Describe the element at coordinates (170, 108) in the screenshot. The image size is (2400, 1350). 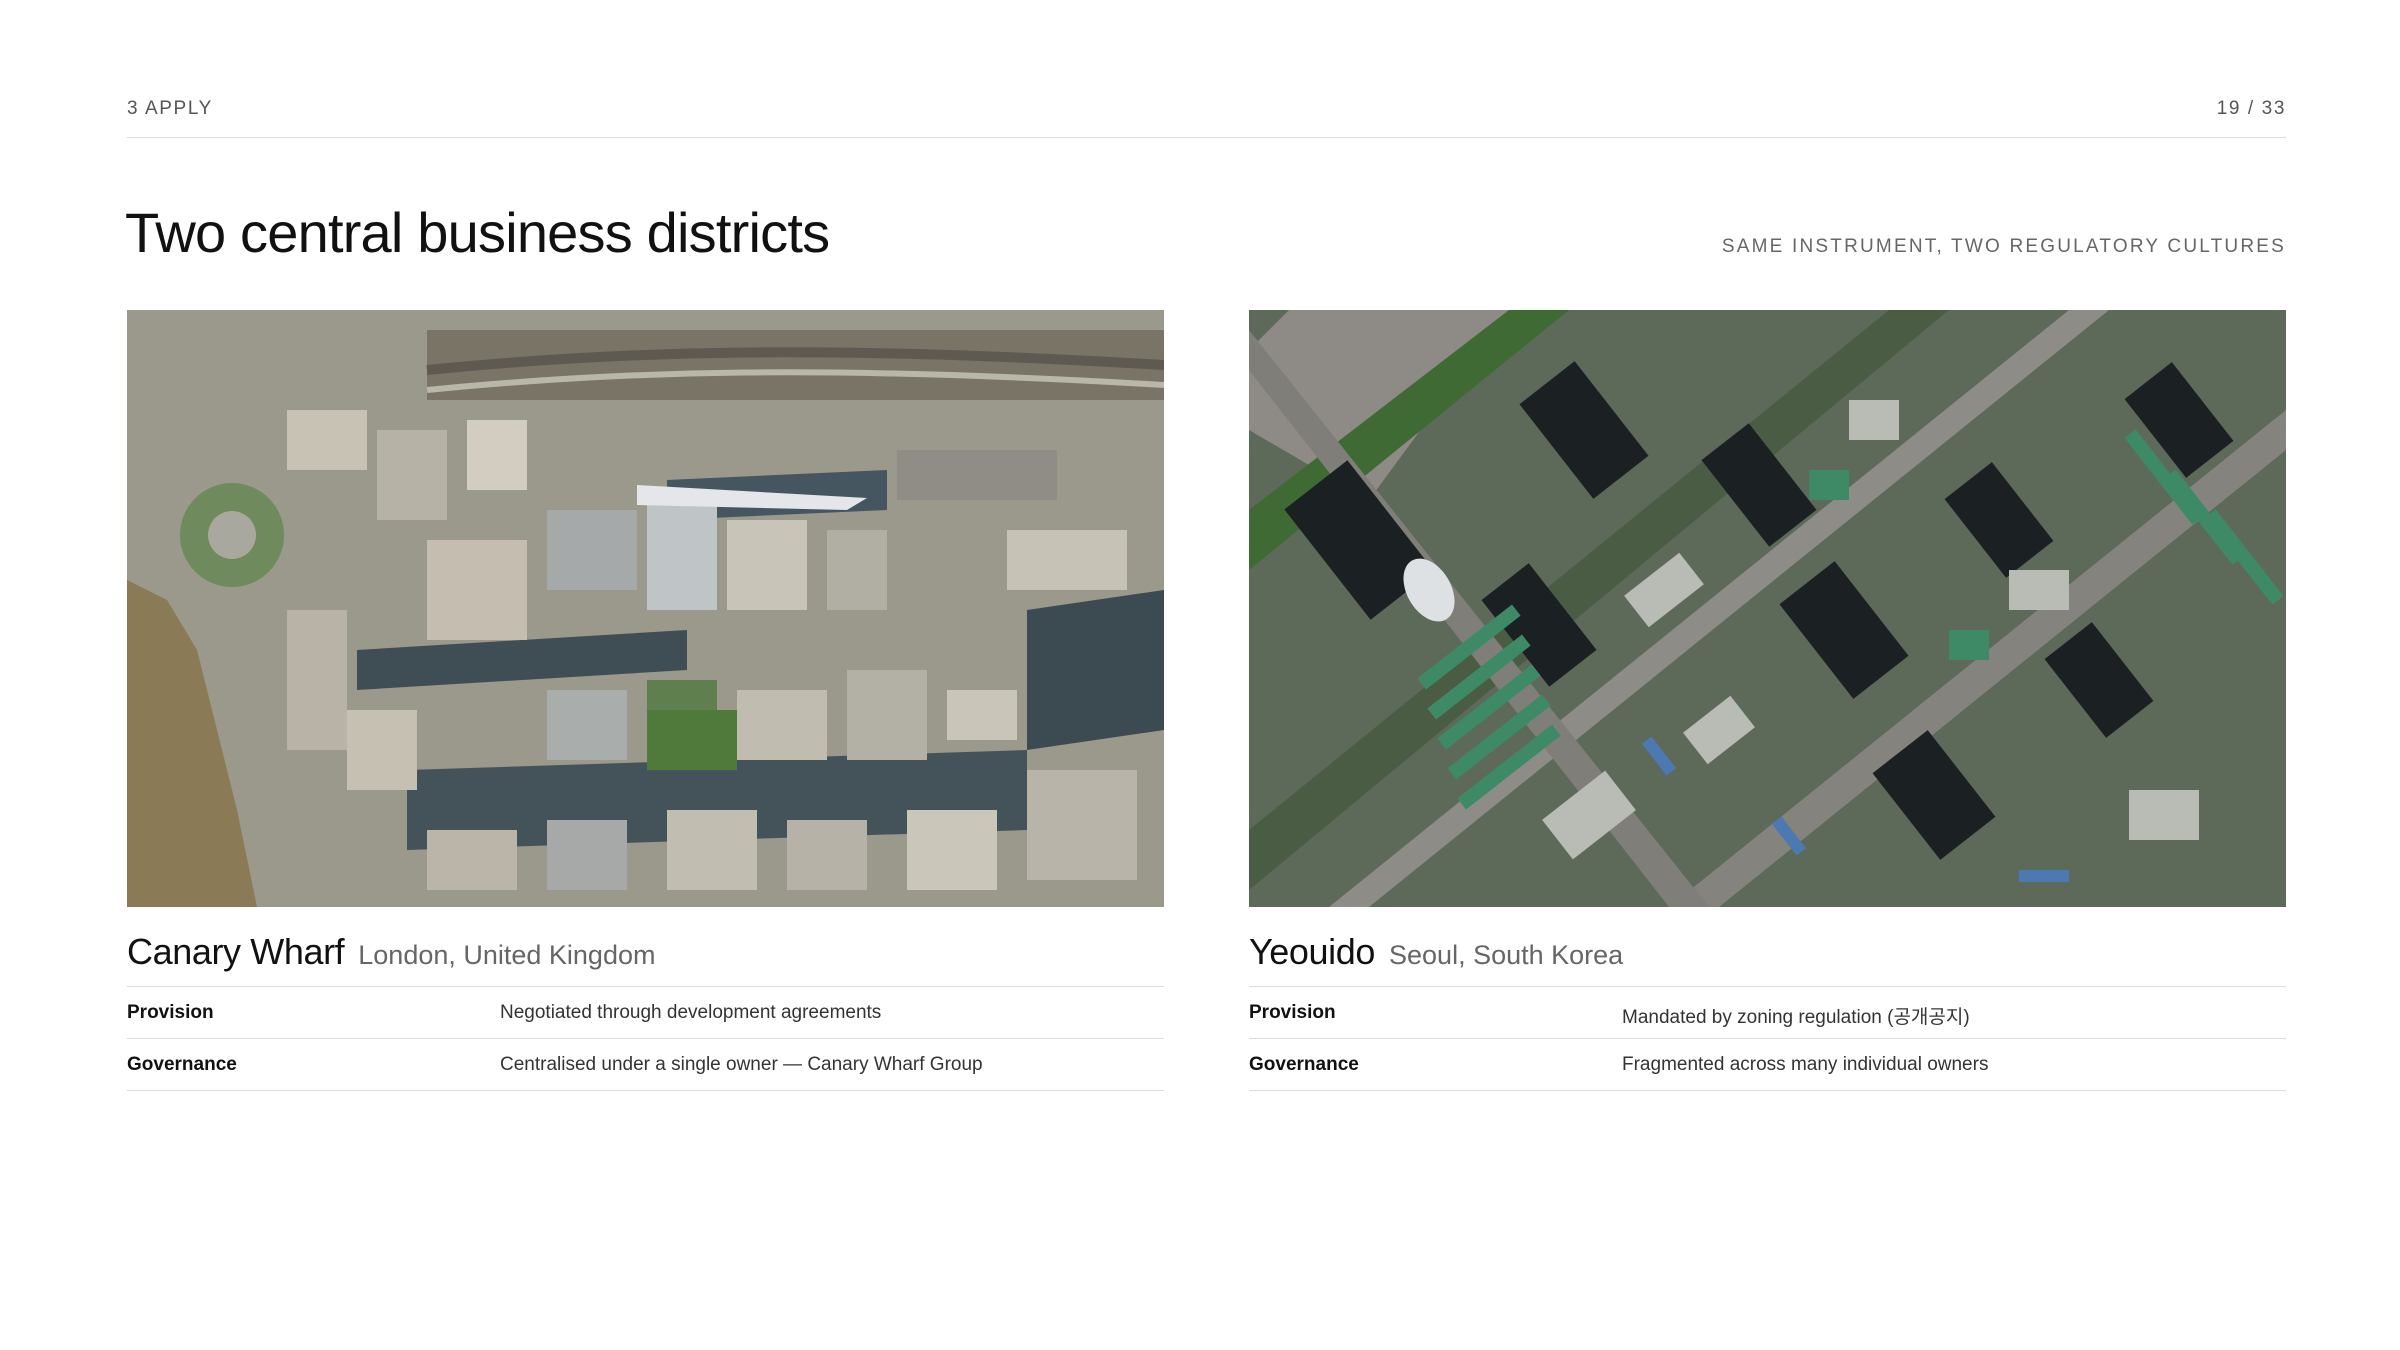
I see `section-label: 3 APPLY` at that location.